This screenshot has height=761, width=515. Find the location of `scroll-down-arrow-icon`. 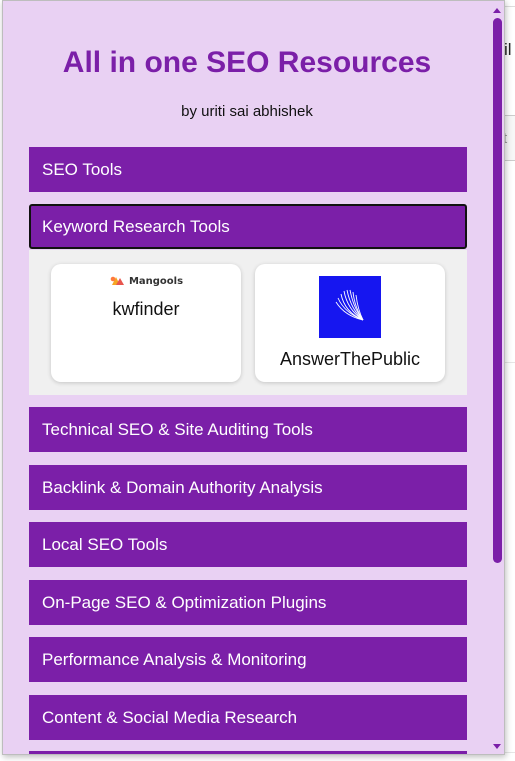

scroll-down-arrow-icon is located at coordinates (497, 746).